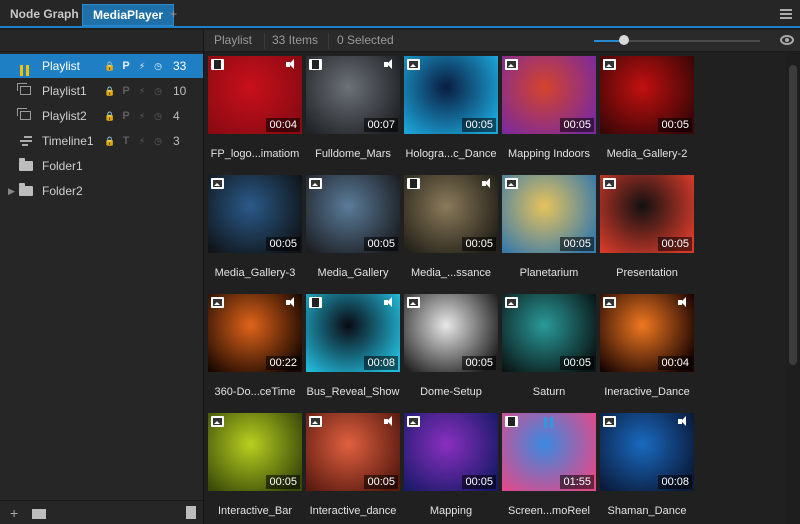 This screenshot has height=524, width=800. I want to click on tree-item-playlist: Playlist 🔒 P ⚡ ◷ 33, so click(101, 66).